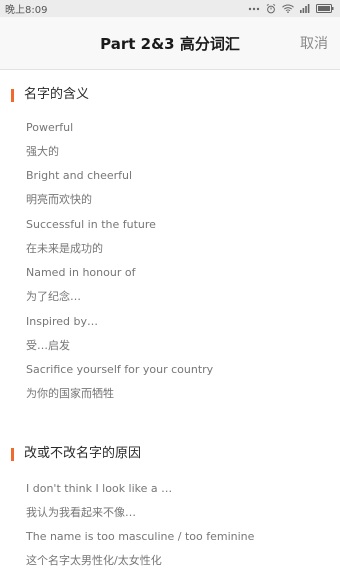 The image size is (340, 568). Describe the element at coordinates (91, 224) in the screenshot. I see `list-item: Successful in the future` at that location.